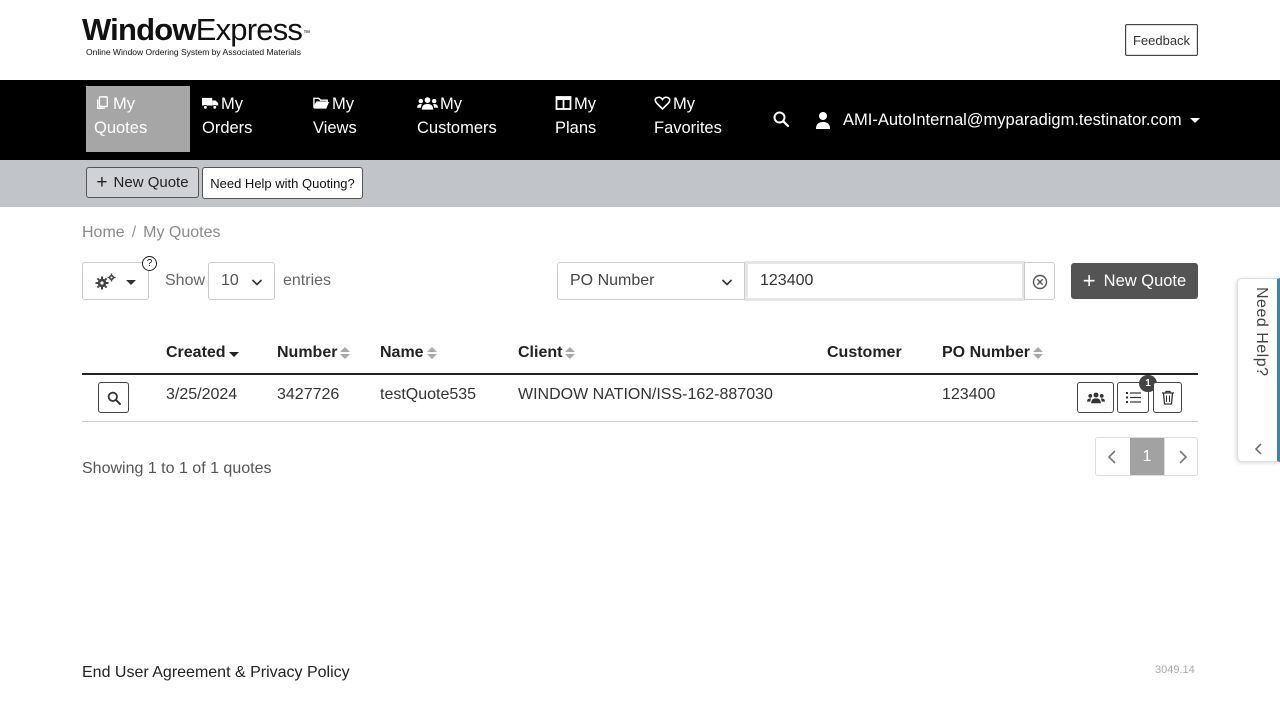 Image resolution: width=1280 pixels, height=720 pixels. What do you see at coordinates (202, 394) in the screenshot?
I see `cell-created: 3/25/2024` at bounding box center [202, 394].